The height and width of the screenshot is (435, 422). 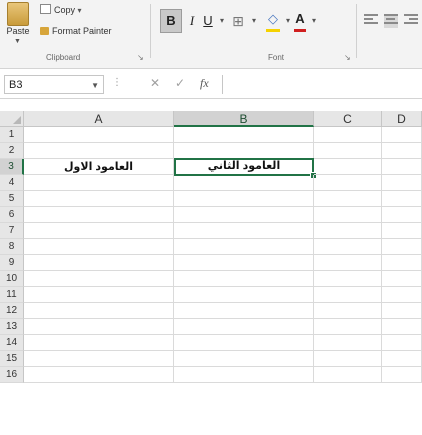 I want to click on cell-b16, so click(x=244, y=375).